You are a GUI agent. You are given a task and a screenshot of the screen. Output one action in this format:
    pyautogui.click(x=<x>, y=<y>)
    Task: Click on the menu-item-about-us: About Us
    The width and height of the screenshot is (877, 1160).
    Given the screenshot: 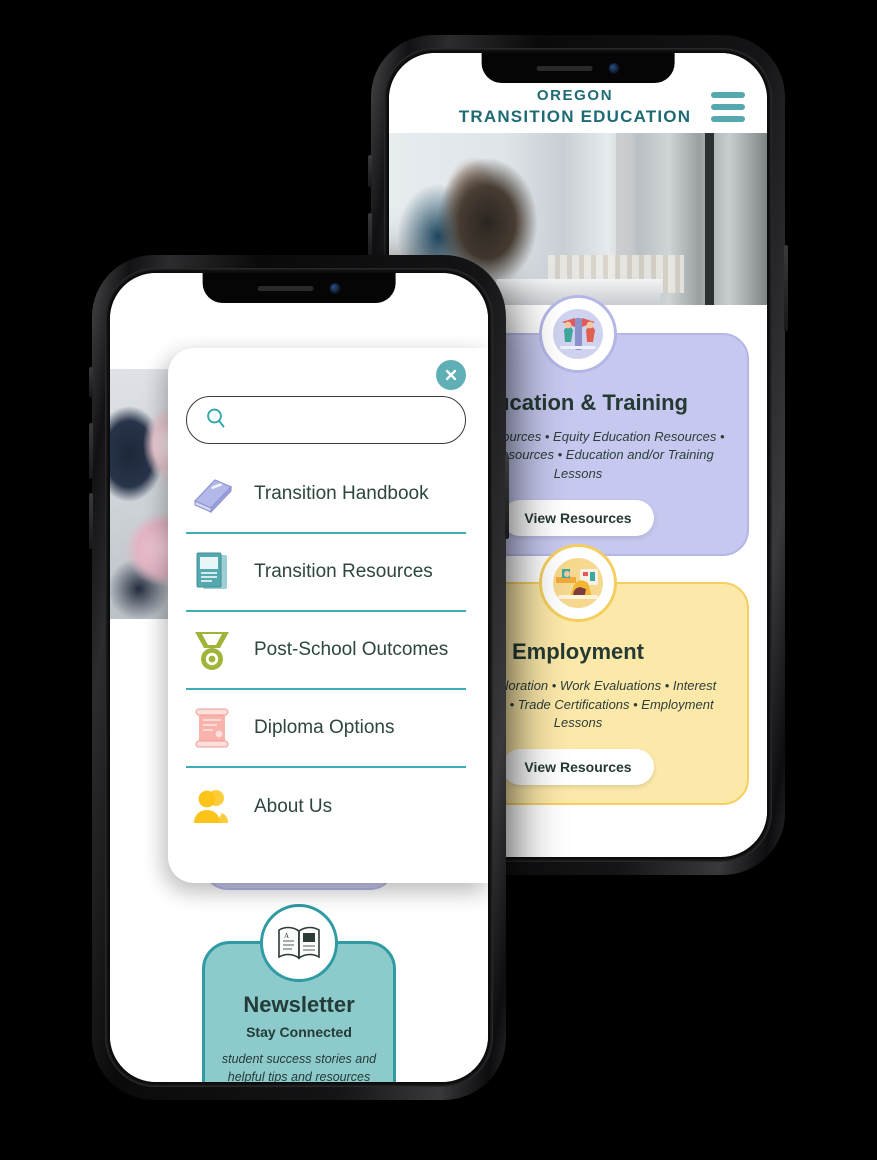 What is the action you would take?
    pyautogui.click(x=326, y=807)
    